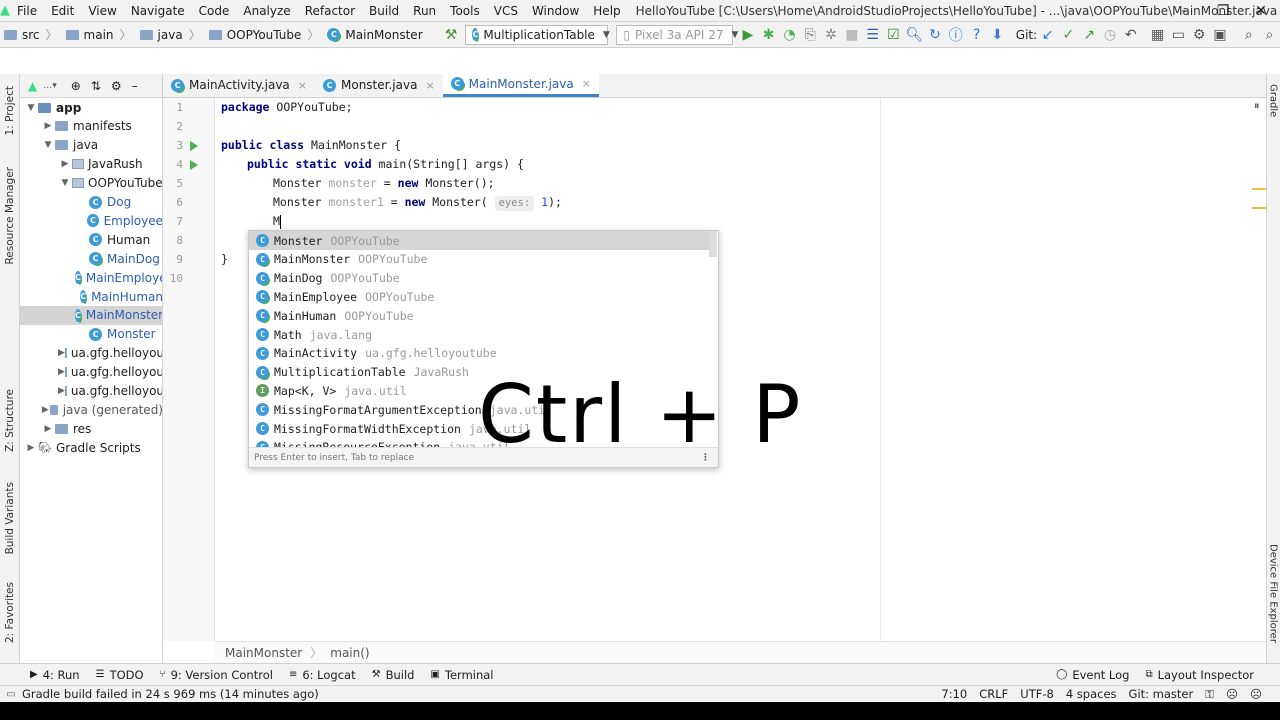  Describe the element at coordinates (1130, 35) in the screenshot. I see `git-rollback-icon: ↶` at that location.